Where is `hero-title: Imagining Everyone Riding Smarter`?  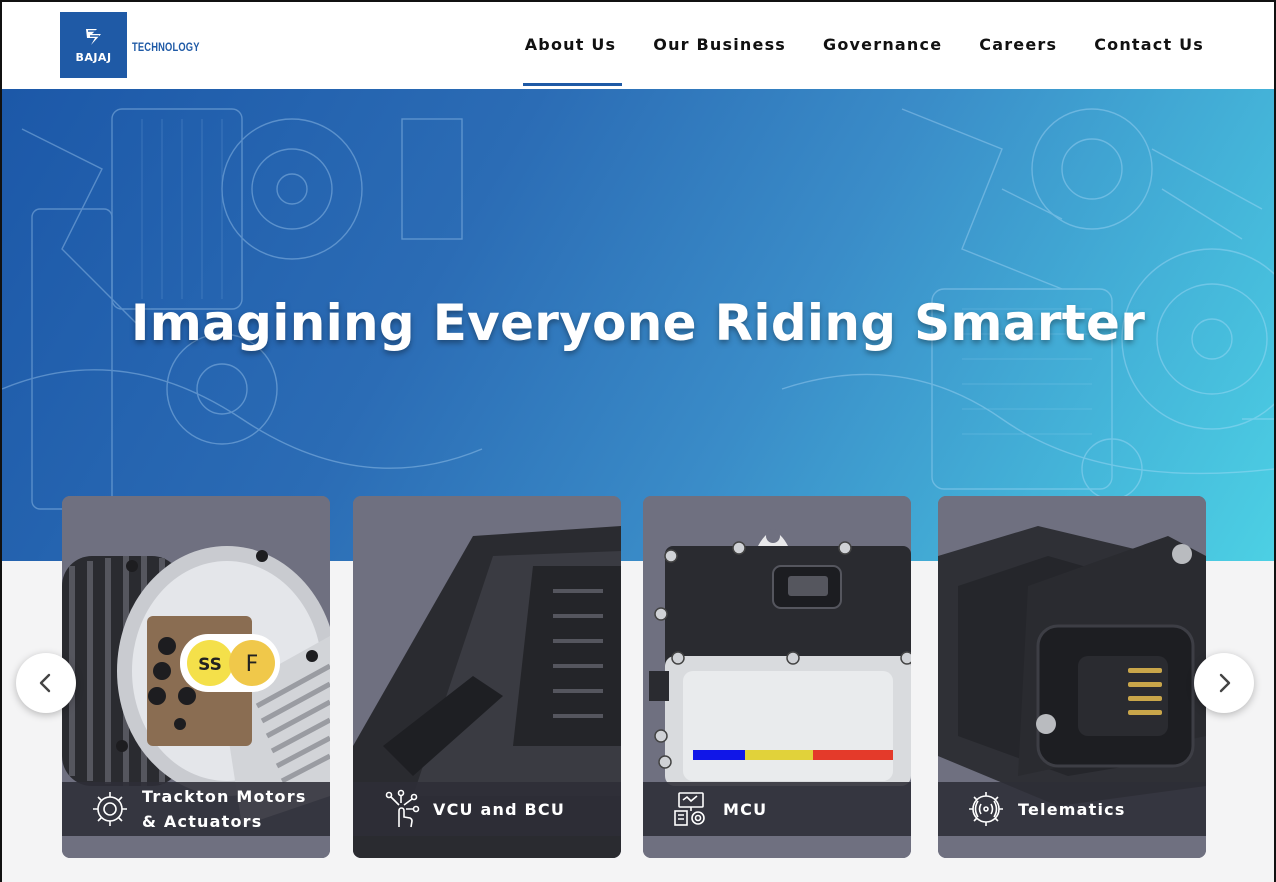
hero-title: Imagining Everyone Riding Smarter is located at coordinates (638, 323).